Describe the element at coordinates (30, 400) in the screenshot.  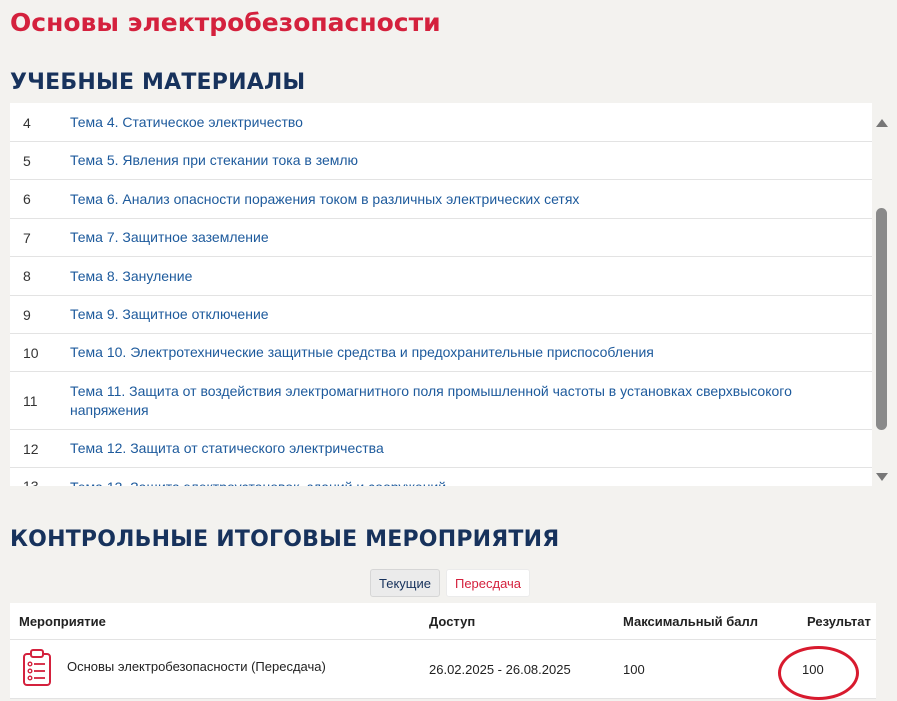
I see `item-number: 11` at that location.